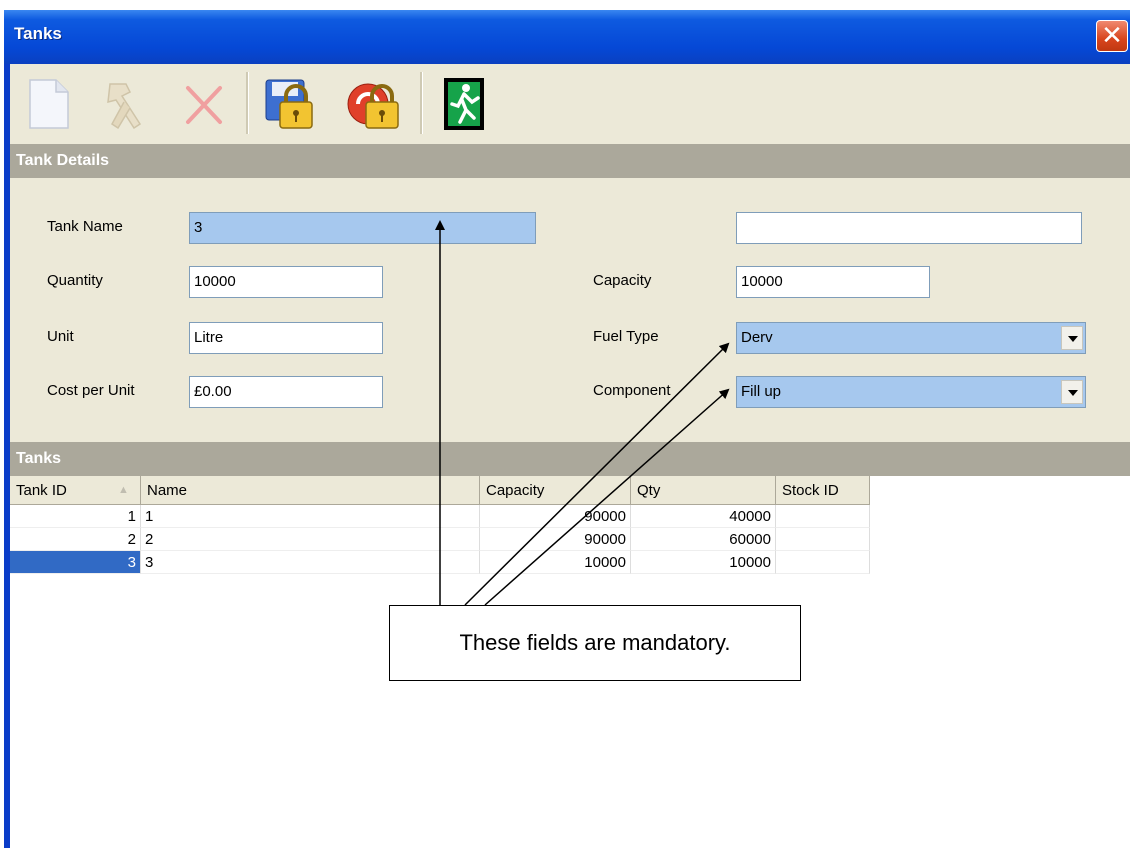 The width and height of the screenshot is (1130, 848). I want to click on component-label: Component, so click(632, 390).